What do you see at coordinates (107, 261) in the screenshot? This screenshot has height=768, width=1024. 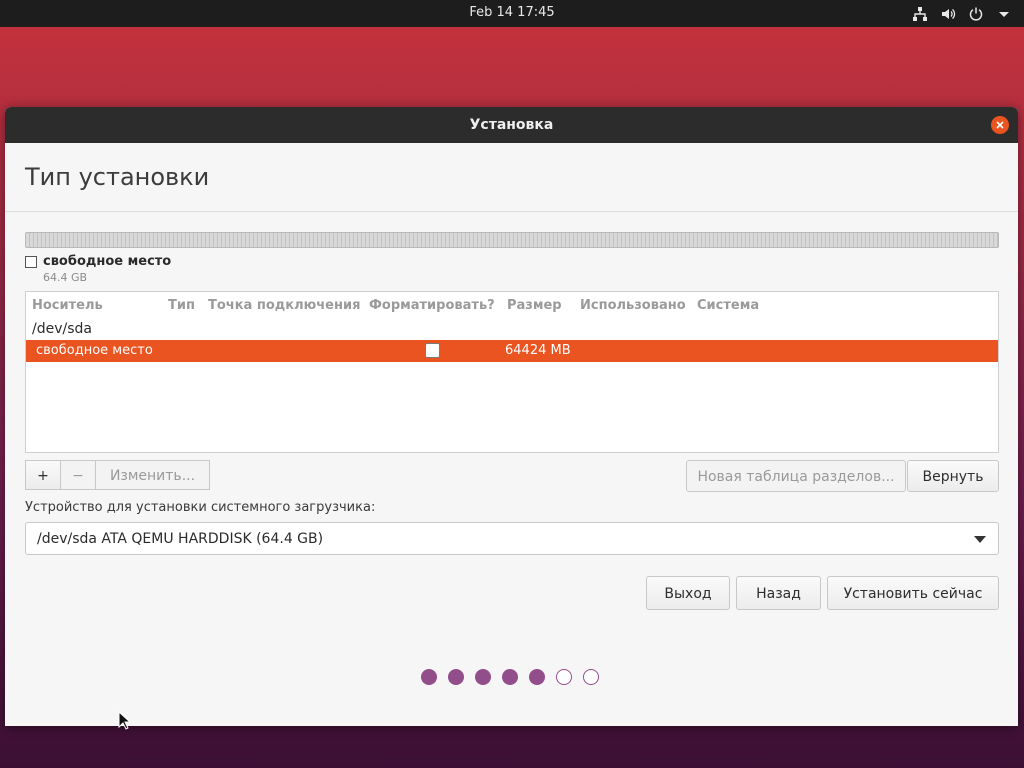 I see `legend-label: свободное место` at bounding box center [107, 261].